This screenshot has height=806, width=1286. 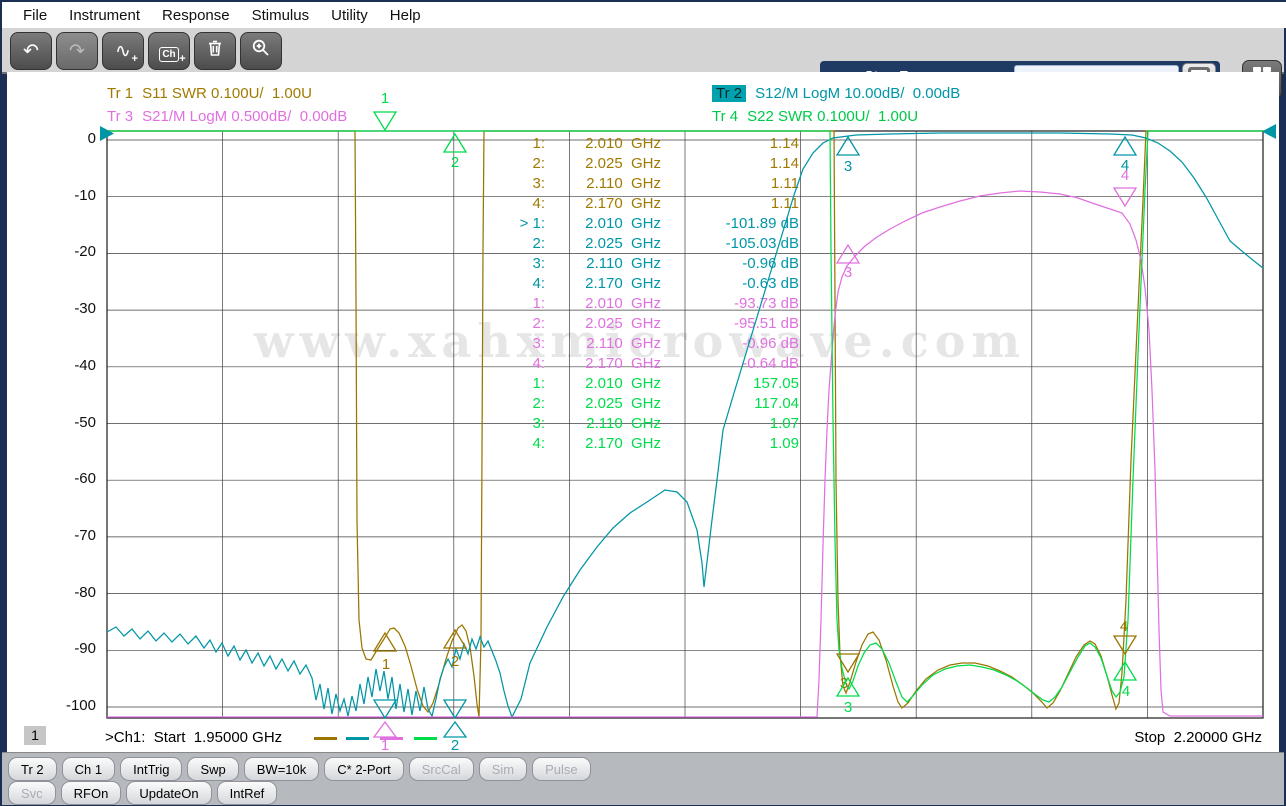 What do you see at coordinates (643, 63) in the screenshot?
I see `toolbar: ↶ ↷ ∿+ Ch+ Stop Frequency` at bounding box center [643, 63].